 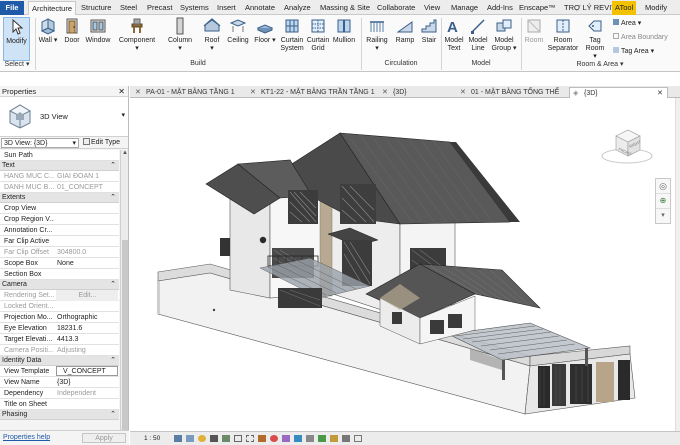 What do you see at coordinates (677, 264) in the screenshot?
I see `viewport-scrollbar` at bounding box center [677, 264].